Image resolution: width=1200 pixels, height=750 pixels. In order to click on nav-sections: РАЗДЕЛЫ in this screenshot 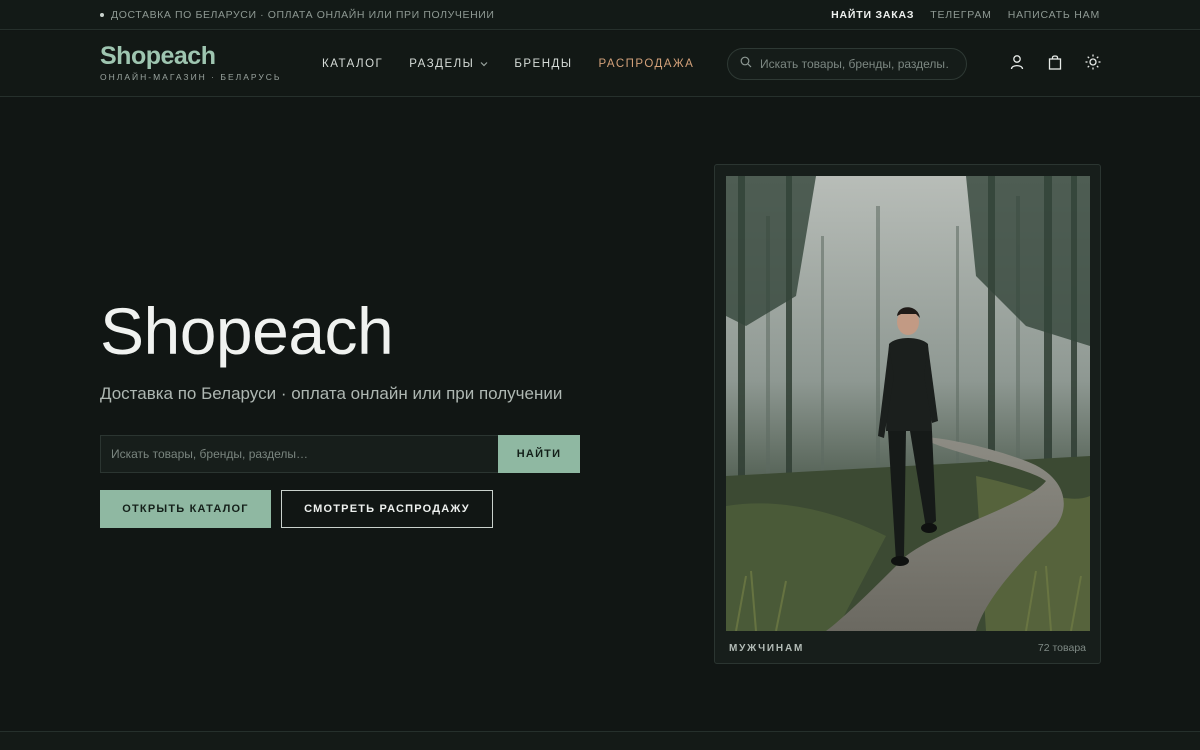, I will do `click(448, 64)`.